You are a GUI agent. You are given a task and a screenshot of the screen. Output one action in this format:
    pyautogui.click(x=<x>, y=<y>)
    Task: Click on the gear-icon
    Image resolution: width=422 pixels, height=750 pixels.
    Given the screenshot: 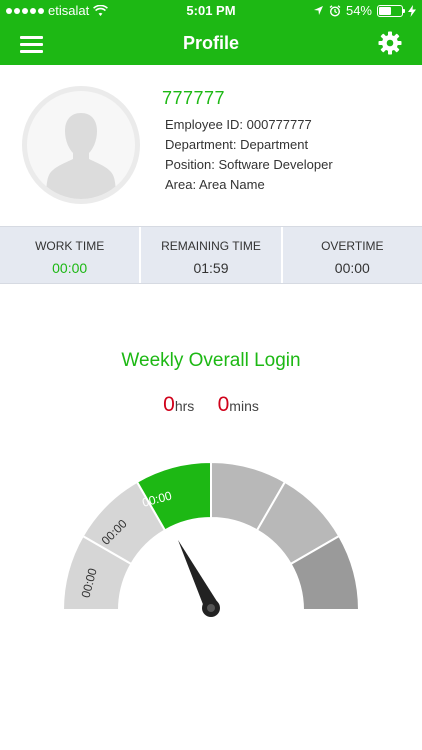 What is the action you would take?
    pyautogui.click(x=390, y=43)
    